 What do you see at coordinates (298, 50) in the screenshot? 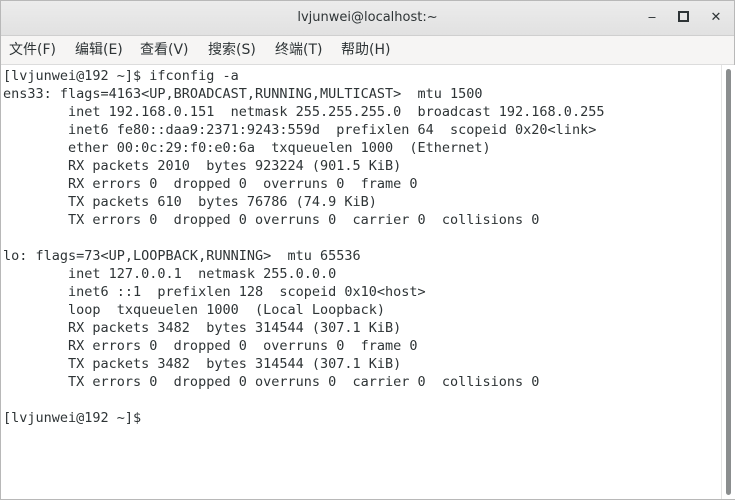
I see `menu-terminal: 终端(T)` at bounding box center [298, 50].